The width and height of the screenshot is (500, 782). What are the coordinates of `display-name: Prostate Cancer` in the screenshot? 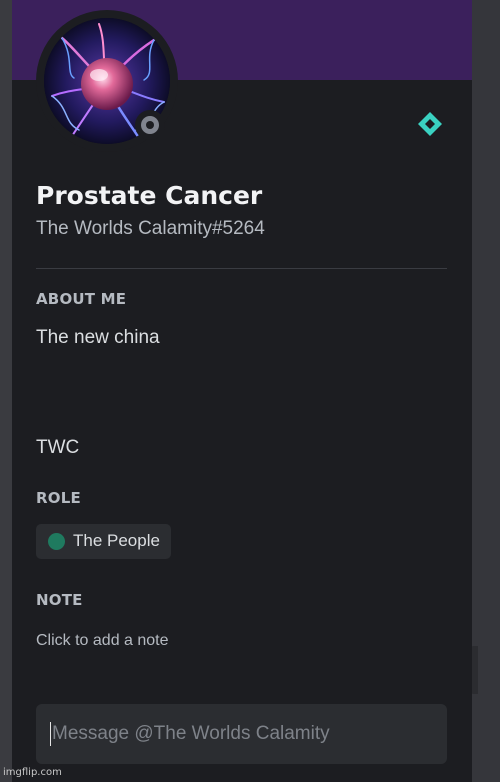 It's located at (149, 195).